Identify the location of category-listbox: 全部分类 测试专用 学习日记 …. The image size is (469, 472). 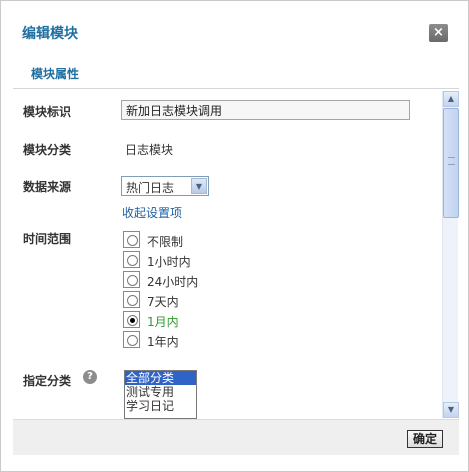
(160, 394).